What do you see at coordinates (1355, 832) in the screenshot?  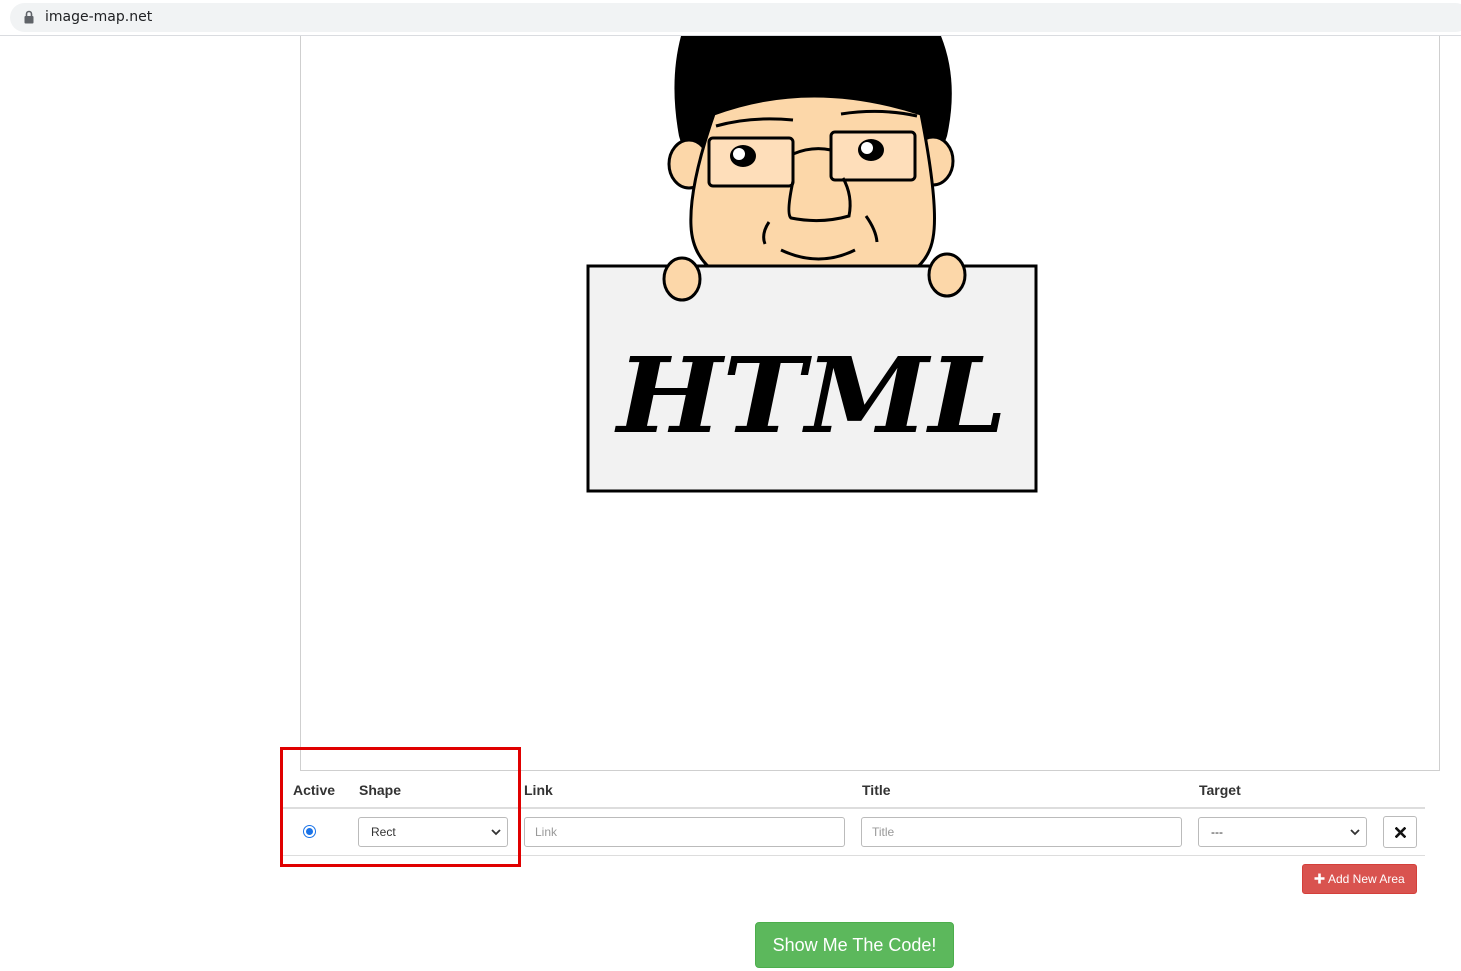 I see `chevron-down-icon` at bounding box center [1355, 832].